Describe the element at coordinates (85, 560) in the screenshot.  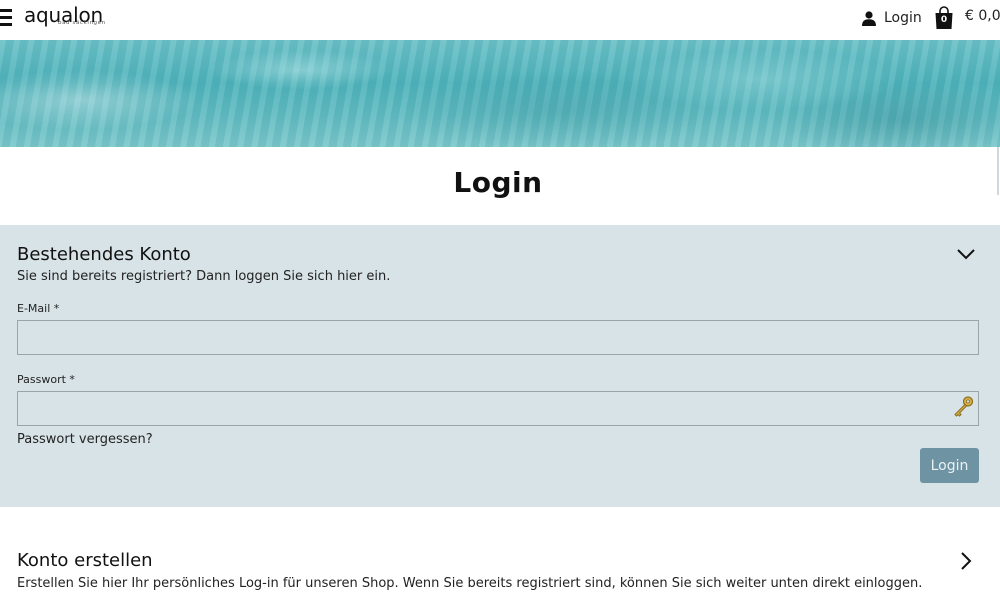
I see `create-account-title: Konto erstellen` at that location.